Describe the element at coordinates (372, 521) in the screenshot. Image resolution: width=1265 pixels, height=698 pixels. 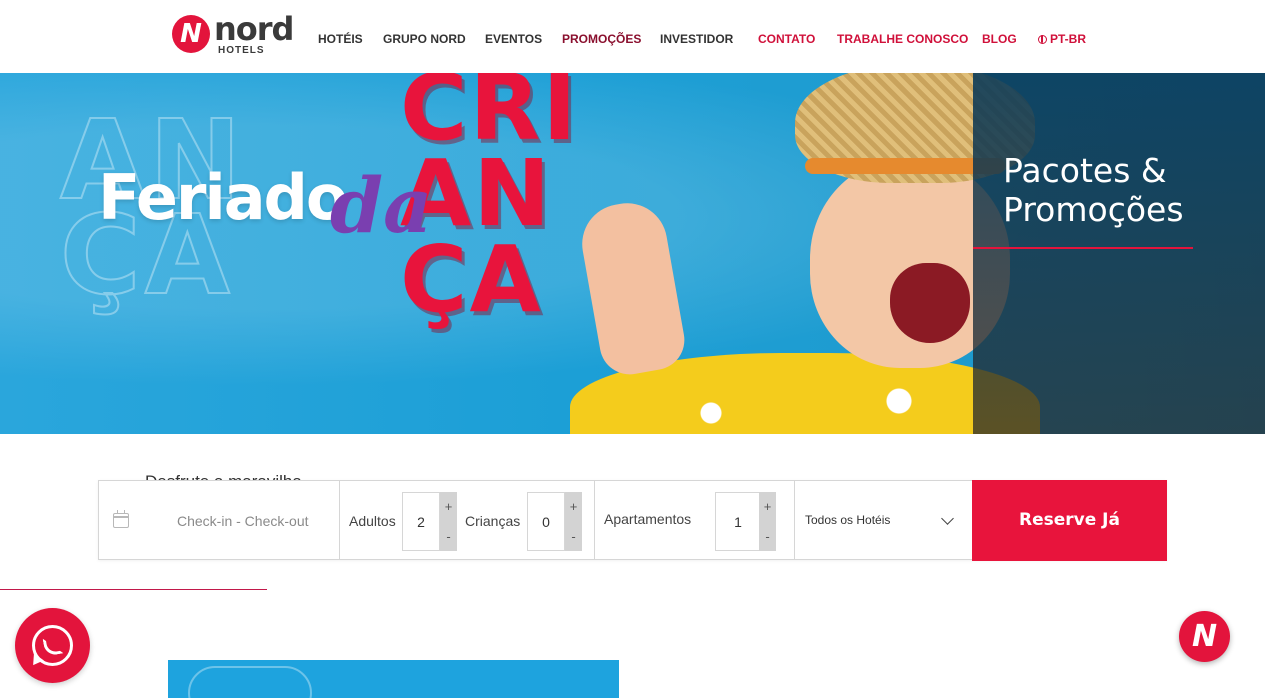
I see `adults-label: Adultos` at that location.